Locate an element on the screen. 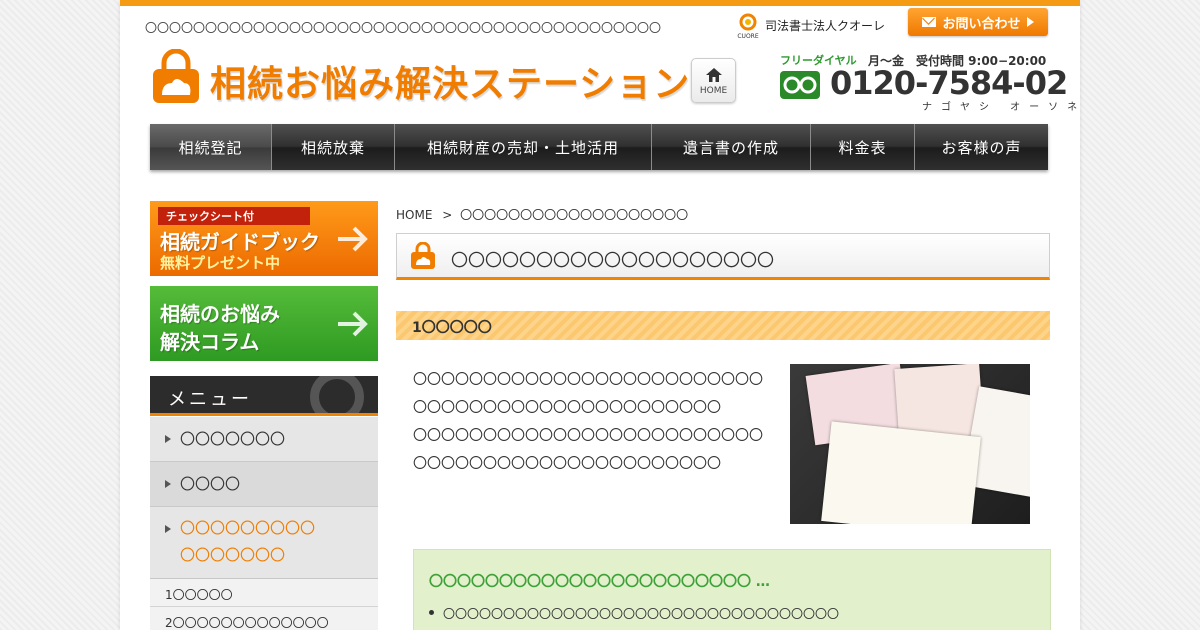  menu-heading-label: メニュー is located at coordinates (210, 399).